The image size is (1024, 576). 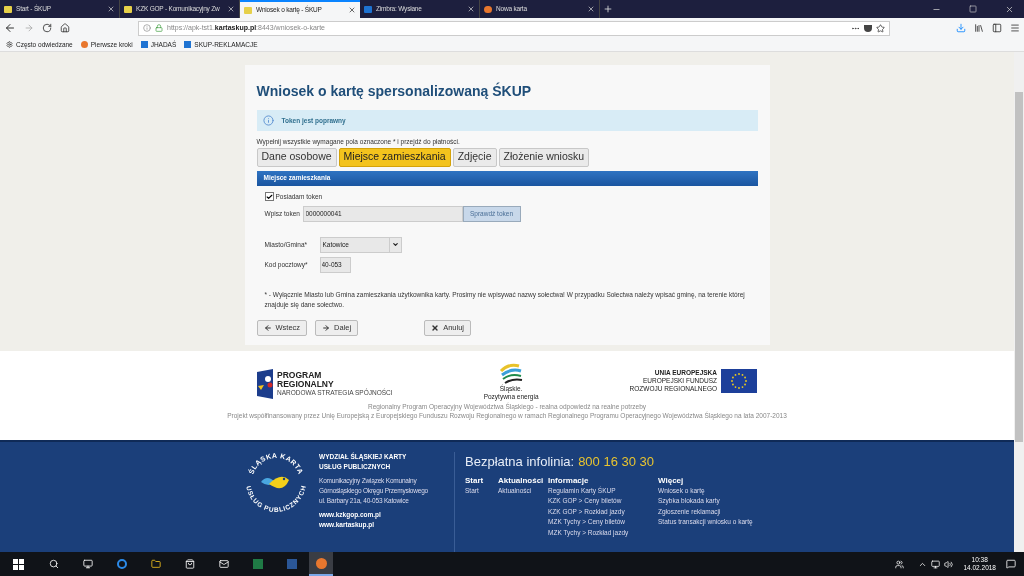 What do you see at coordinates (544, 157) in the screenshot?
I see `step-tab: Złożenie wniosku` at bounding box center [544, 157].